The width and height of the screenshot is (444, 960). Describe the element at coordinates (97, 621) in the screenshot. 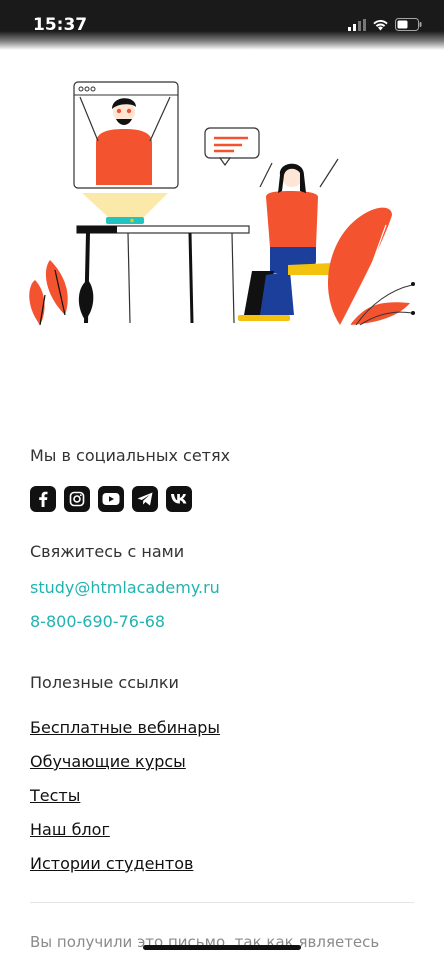

I see `contact-phone-link: 8-800-690-76-68` at that location.